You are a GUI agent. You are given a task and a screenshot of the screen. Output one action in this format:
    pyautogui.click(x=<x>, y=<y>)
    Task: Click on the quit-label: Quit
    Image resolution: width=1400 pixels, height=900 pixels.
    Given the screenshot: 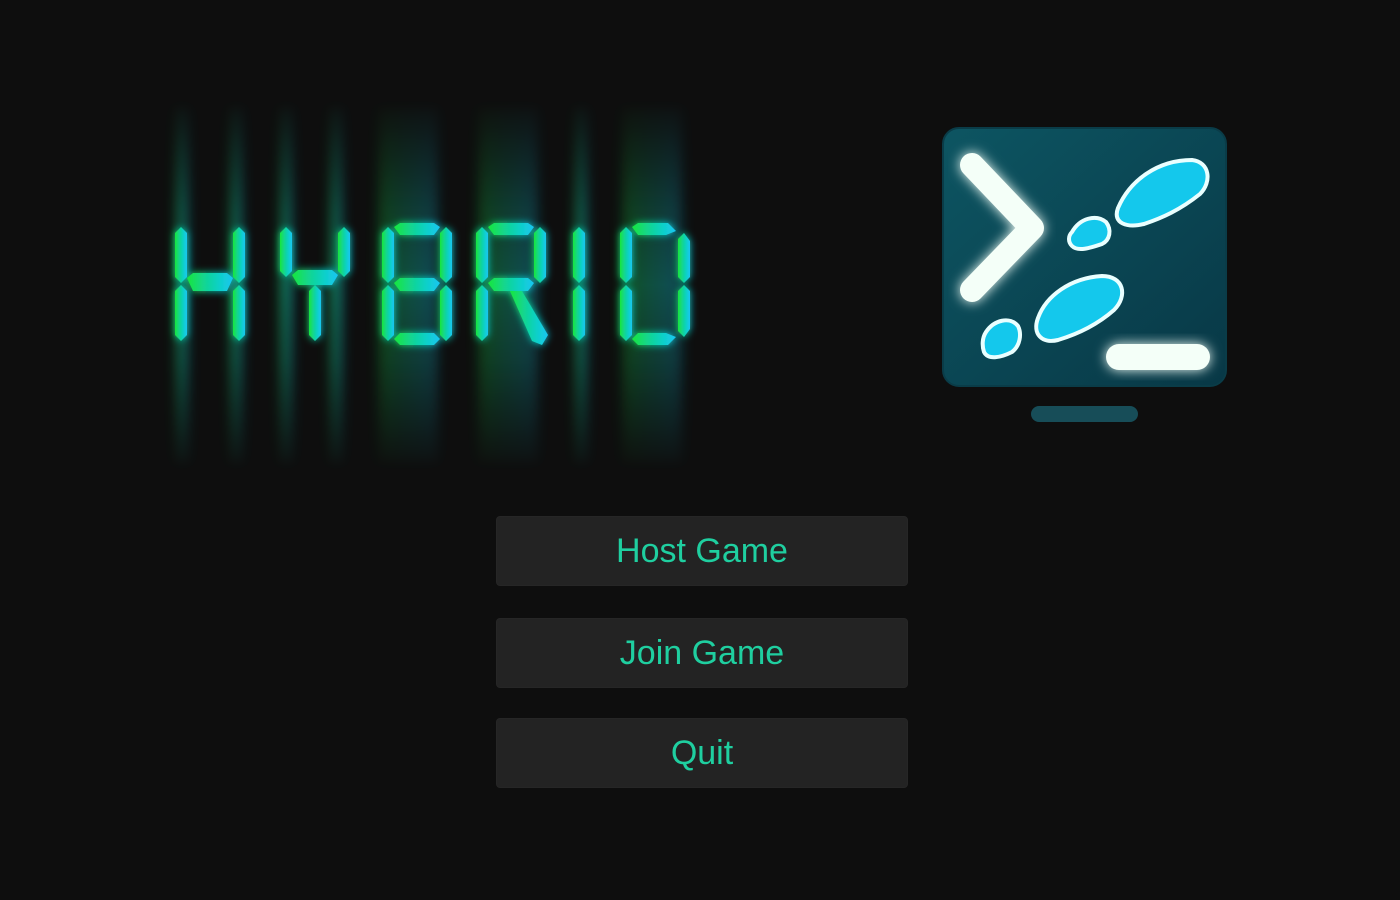 What is the action you would take?
    pyautogui.click(x=702, y=752)
    